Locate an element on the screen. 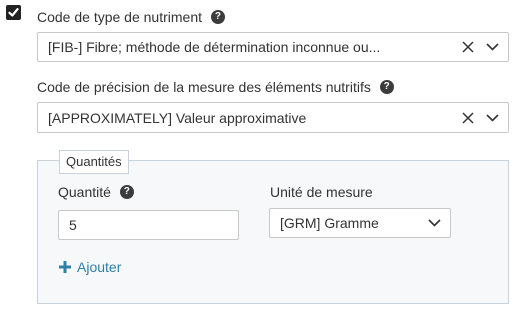 The width and height of the screenshot is (516, 310). nutrient-type-label: Code de type de nutriment is located at coordinates (119, 17).